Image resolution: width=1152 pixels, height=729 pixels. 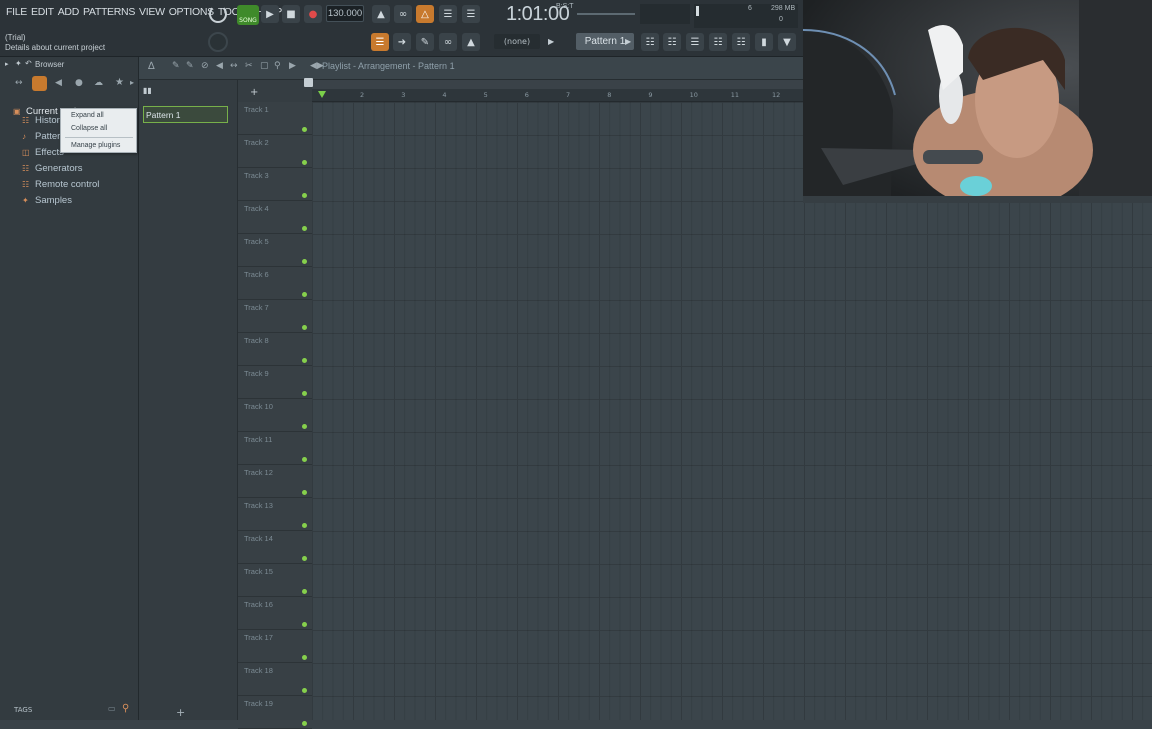 I want to click on browser-cloud-icon: ☁, so click(x=98, y=83).